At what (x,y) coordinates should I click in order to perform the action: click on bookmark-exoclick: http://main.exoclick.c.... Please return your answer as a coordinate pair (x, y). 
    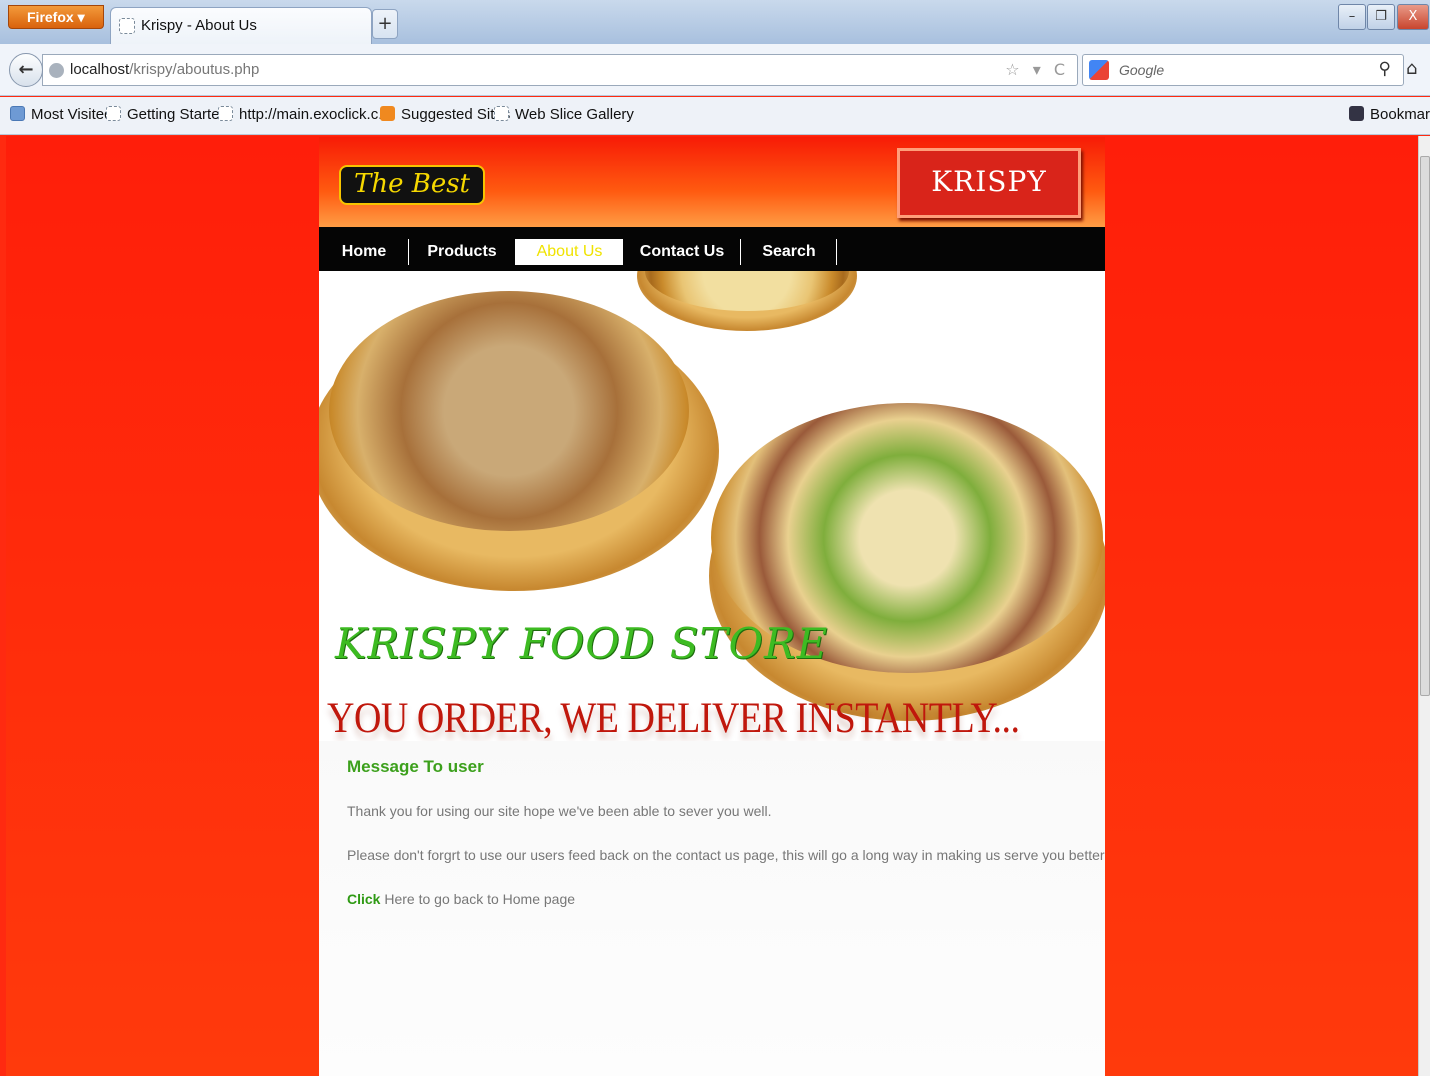
    Looking at the image, I should click on (304, 114).